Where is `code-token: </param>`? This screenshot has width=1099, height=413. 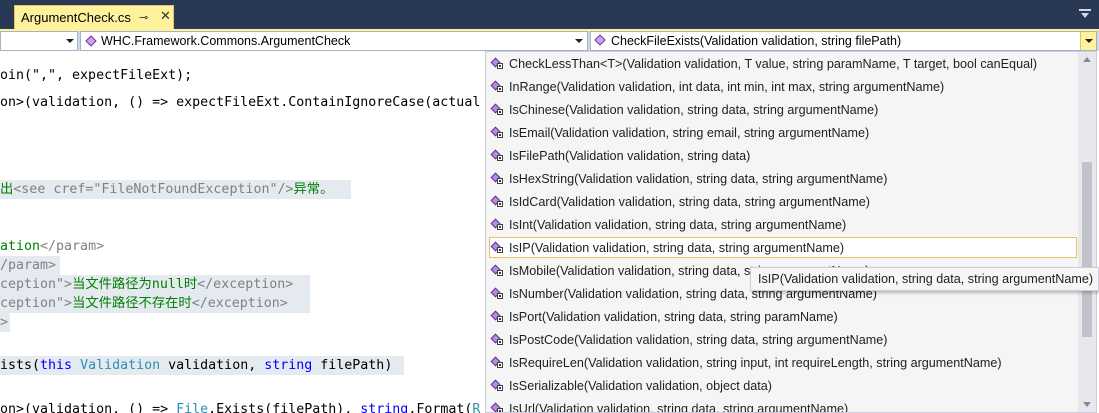
code-token: </param> is located at coordinates (72, 246).